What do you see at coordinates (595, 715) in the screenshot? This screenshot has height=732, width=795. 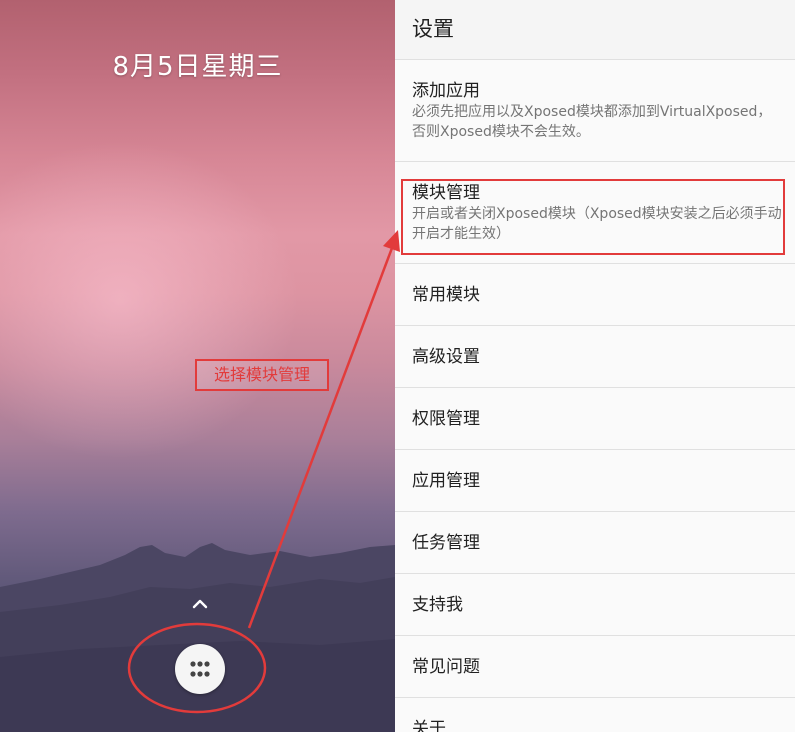 I see `settings-item-about: 关于` at bounding box center [595, 715].